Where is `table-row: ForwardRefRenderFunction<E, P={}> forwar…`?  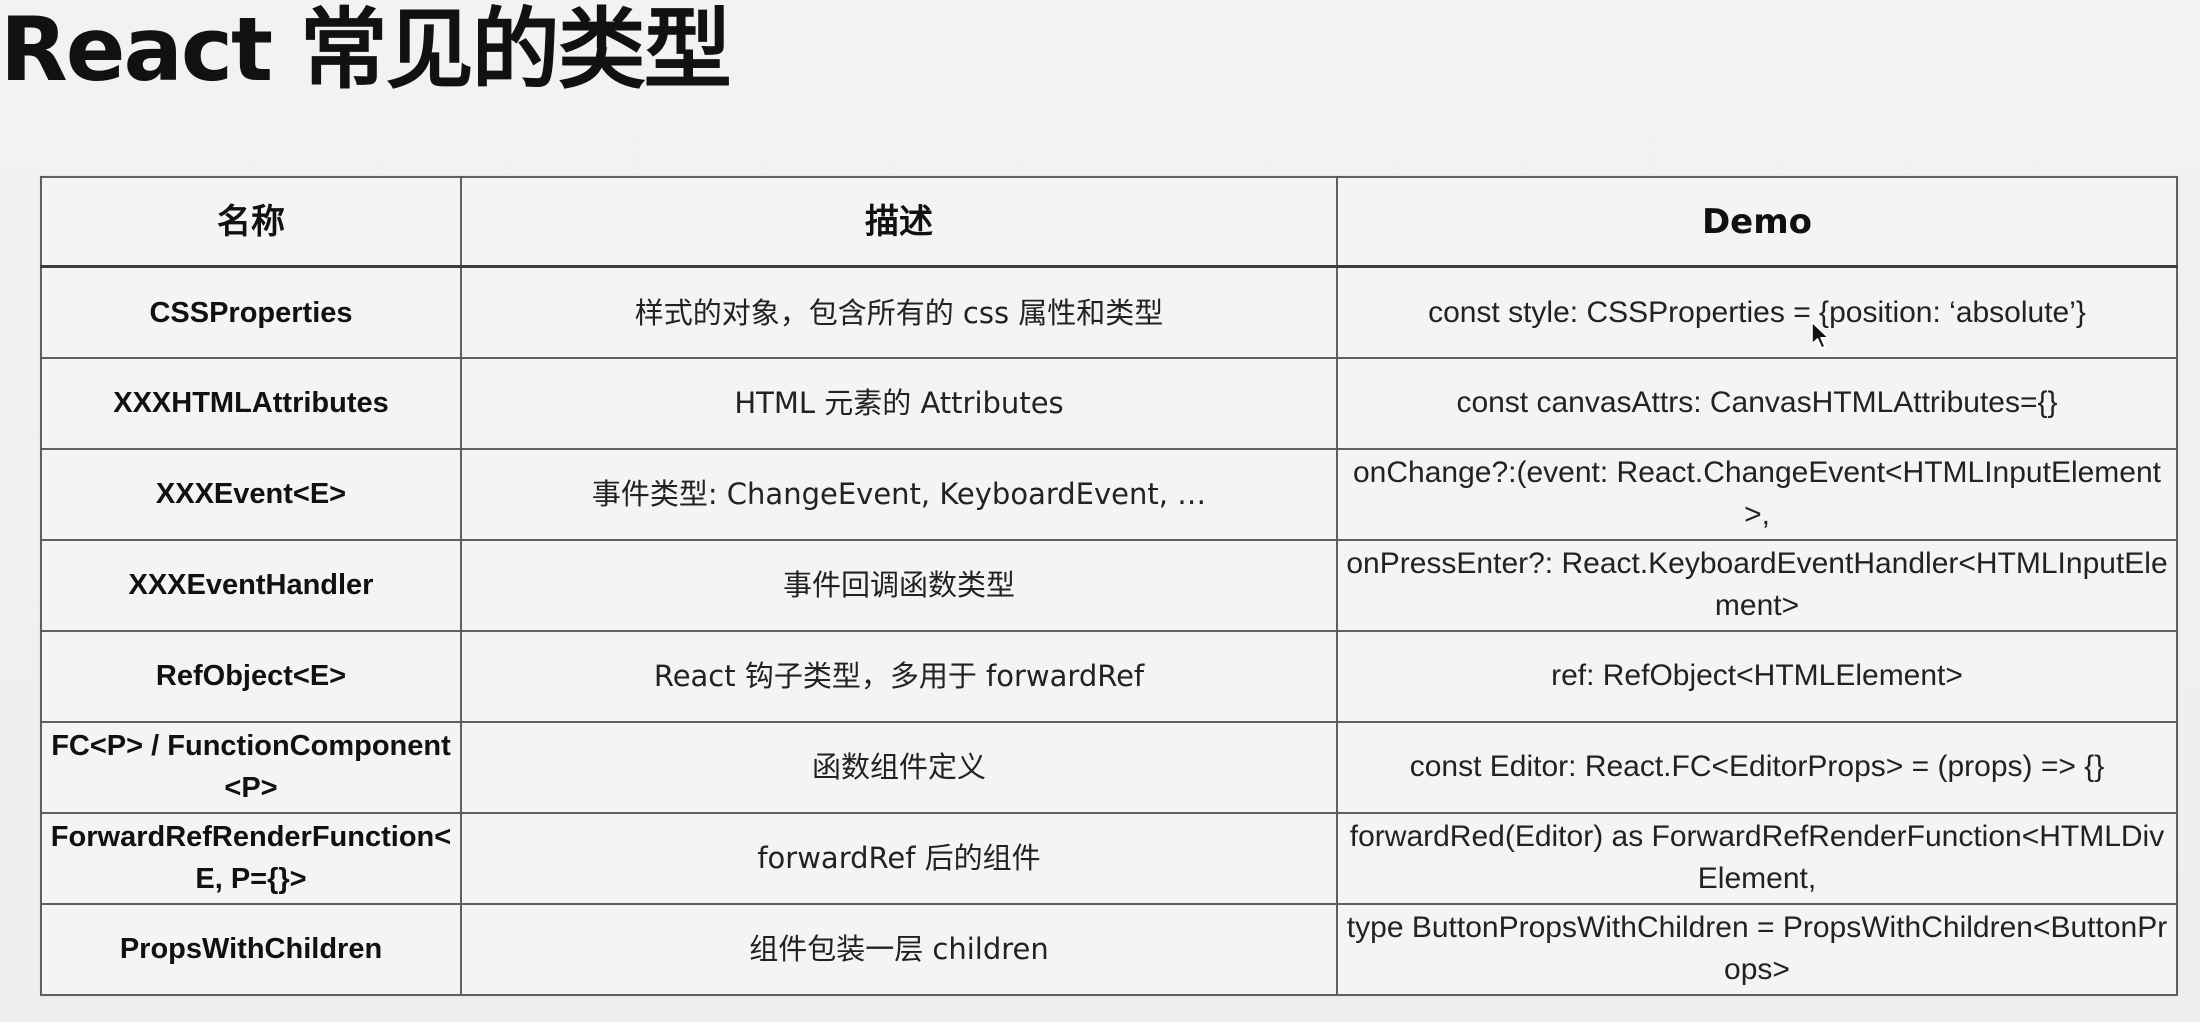 table-row: ForwardRefRenderFunction<E, P={}> forwar… is located at coordinates (1109, 858).